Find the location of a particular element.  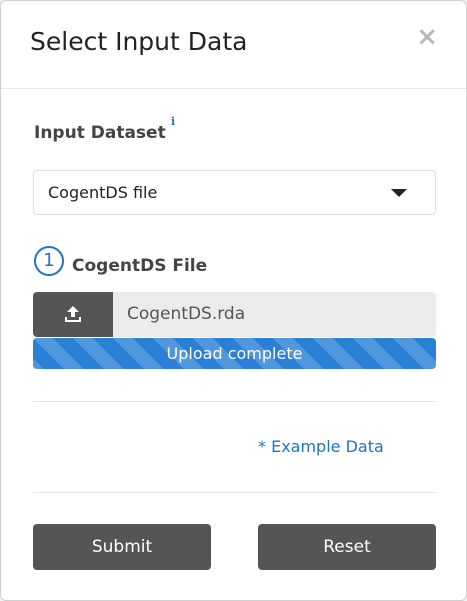

file-name-display: CogentDS.rda is located at coordinates (274, 314).